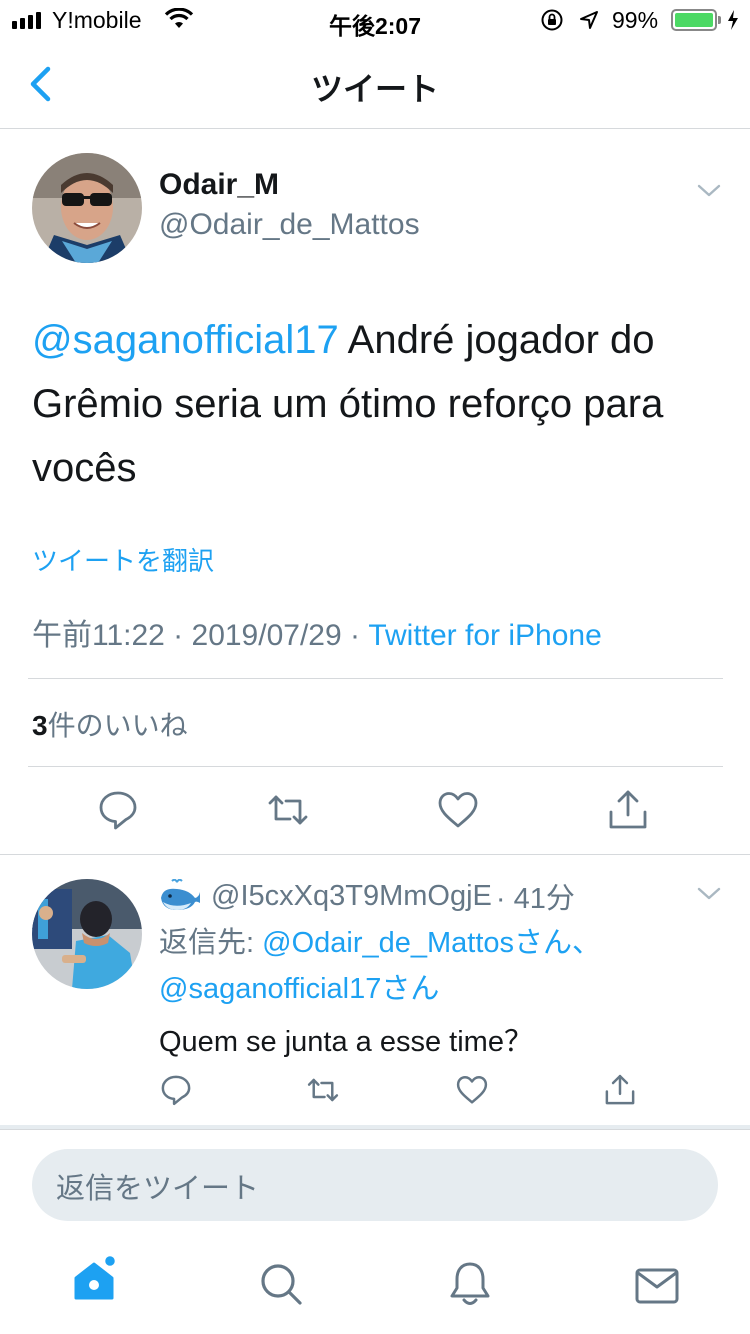 Image resolution: width=750 pixels, height=1334 pixels. What do you see at coordinates (289, 225) in the screenshot?
I see `user-handle: @Odair_de_Mattos` at bounding box center [289, 225].